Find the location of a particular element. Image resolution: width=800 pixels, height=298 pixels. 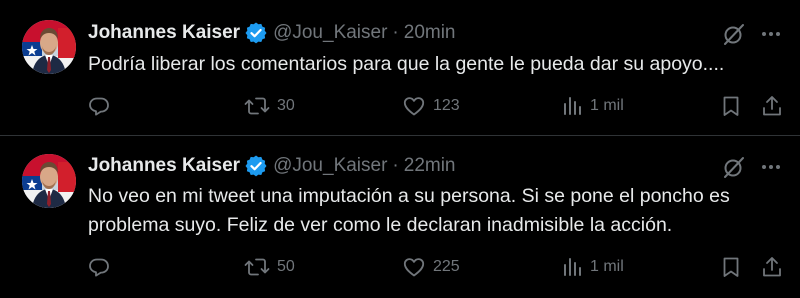

retweet-count: 30 is located at coordinates (286, 105).